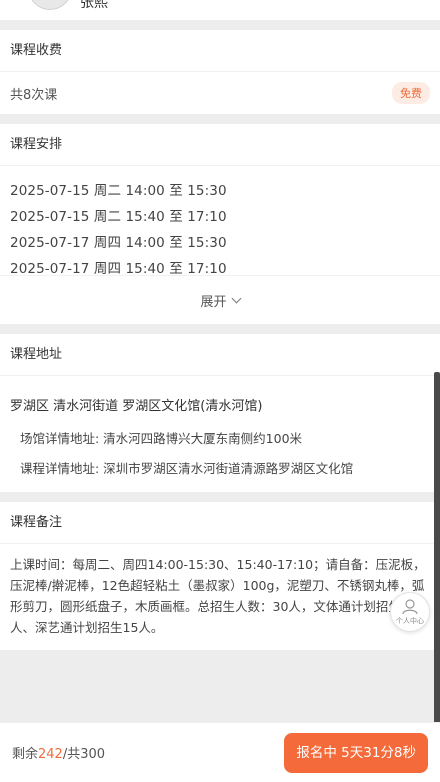 The height and width of the screenshot is (782, 440). I want to click on personal-center-label: 个人中心, so click(410, 620).